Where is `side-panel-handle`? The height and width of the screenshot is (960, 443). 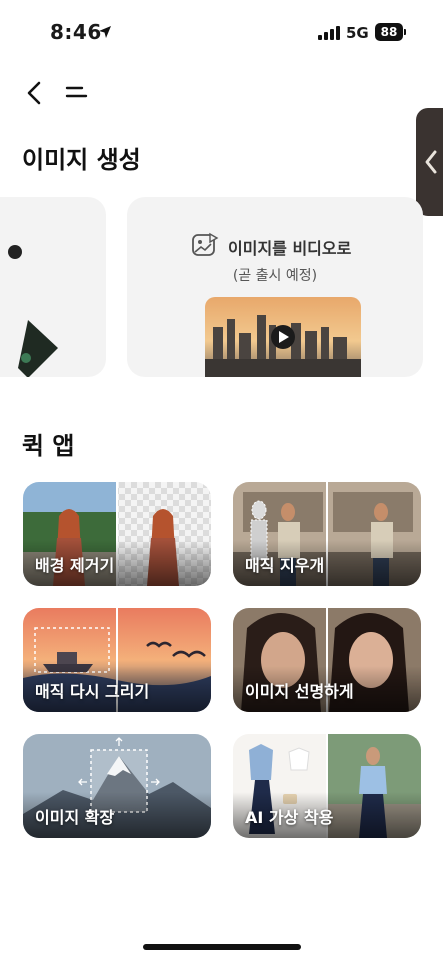
side-panel-handle is located at coordinates (429, 162).